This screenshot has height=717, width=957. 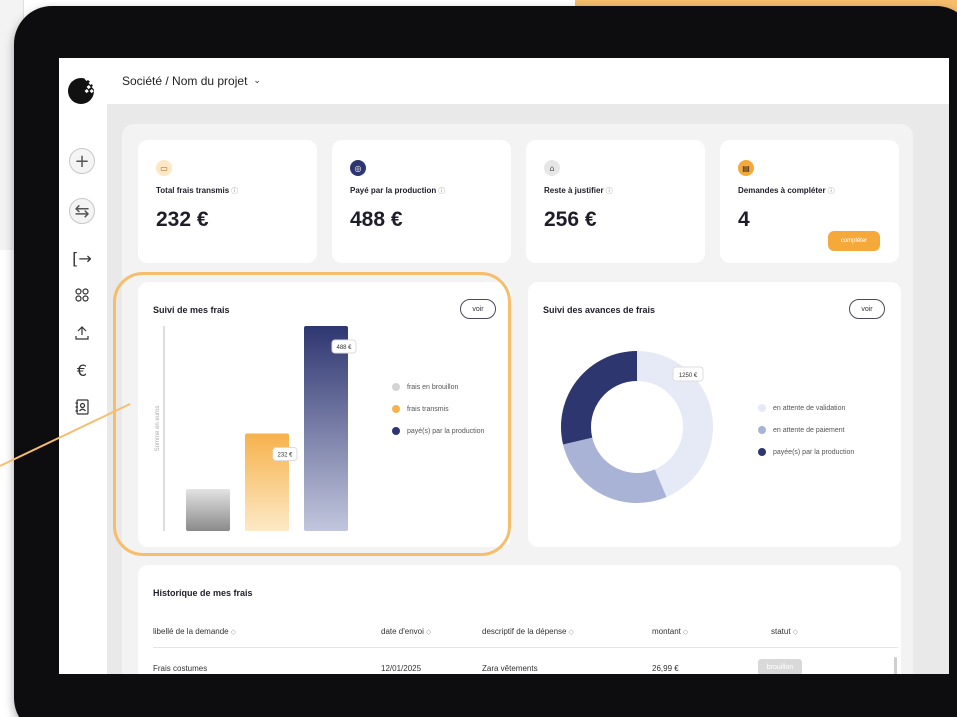 What do you see at coordinates (82, 295) in the screenshot?
I see `grid-icon` at bounding box center [82, 295].